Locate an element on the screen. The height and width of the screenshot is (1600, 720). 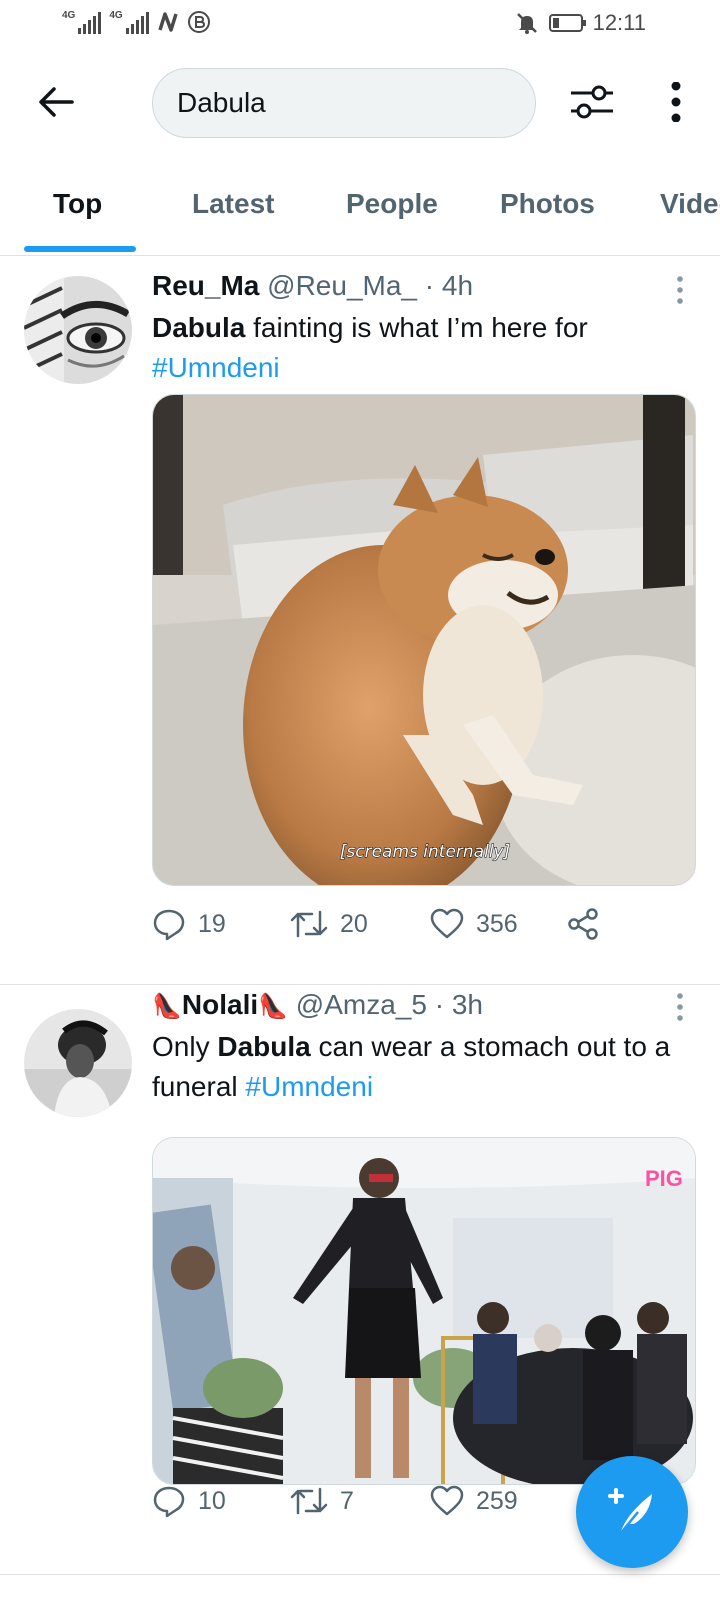
watermark: PIG is located at coordinates (664, 1178).